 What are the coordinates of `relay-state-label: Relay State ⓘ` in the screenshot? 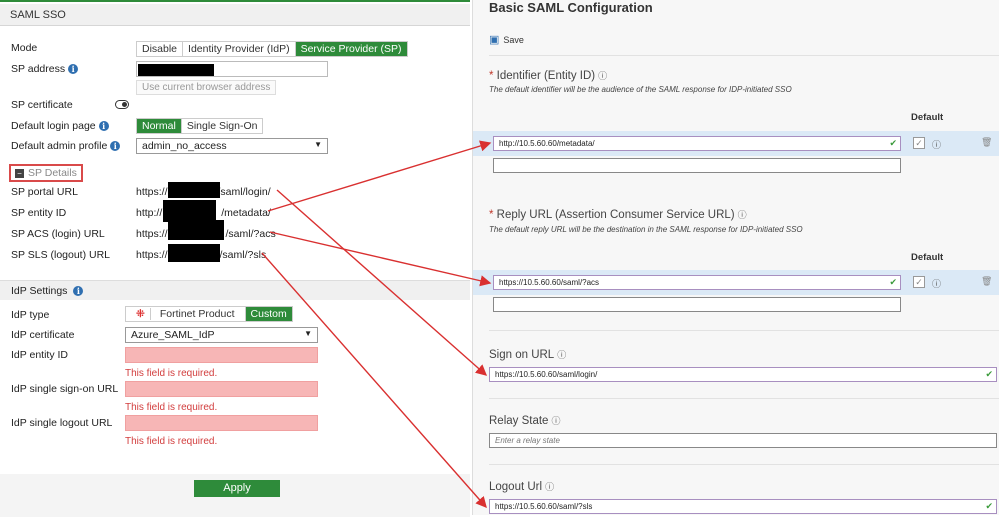 It's located at (525, 421).